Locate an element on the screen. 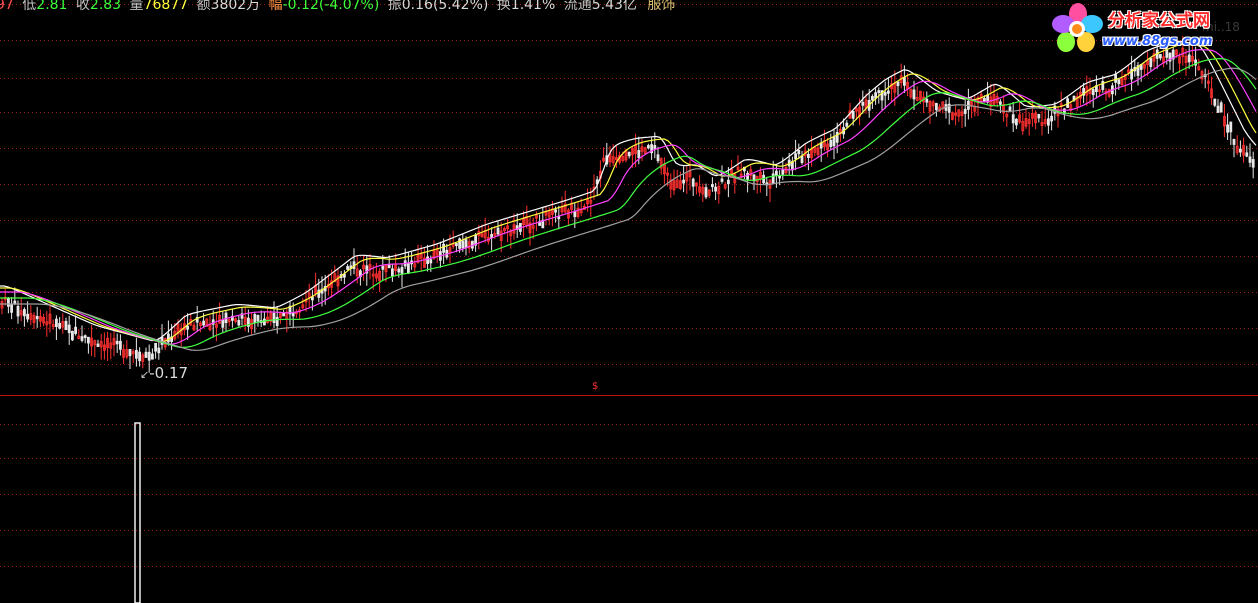 The width and height of the screenshot is (1258, 603). dollar-marker: $ is located at coordinates (595, 386).